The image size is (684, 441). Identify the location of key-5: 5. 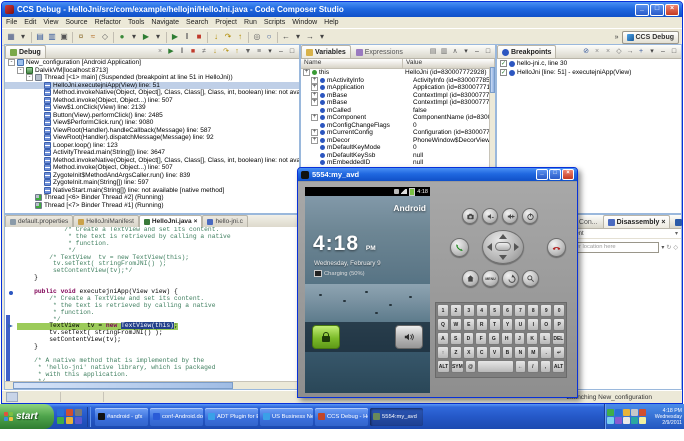
(494, 310).